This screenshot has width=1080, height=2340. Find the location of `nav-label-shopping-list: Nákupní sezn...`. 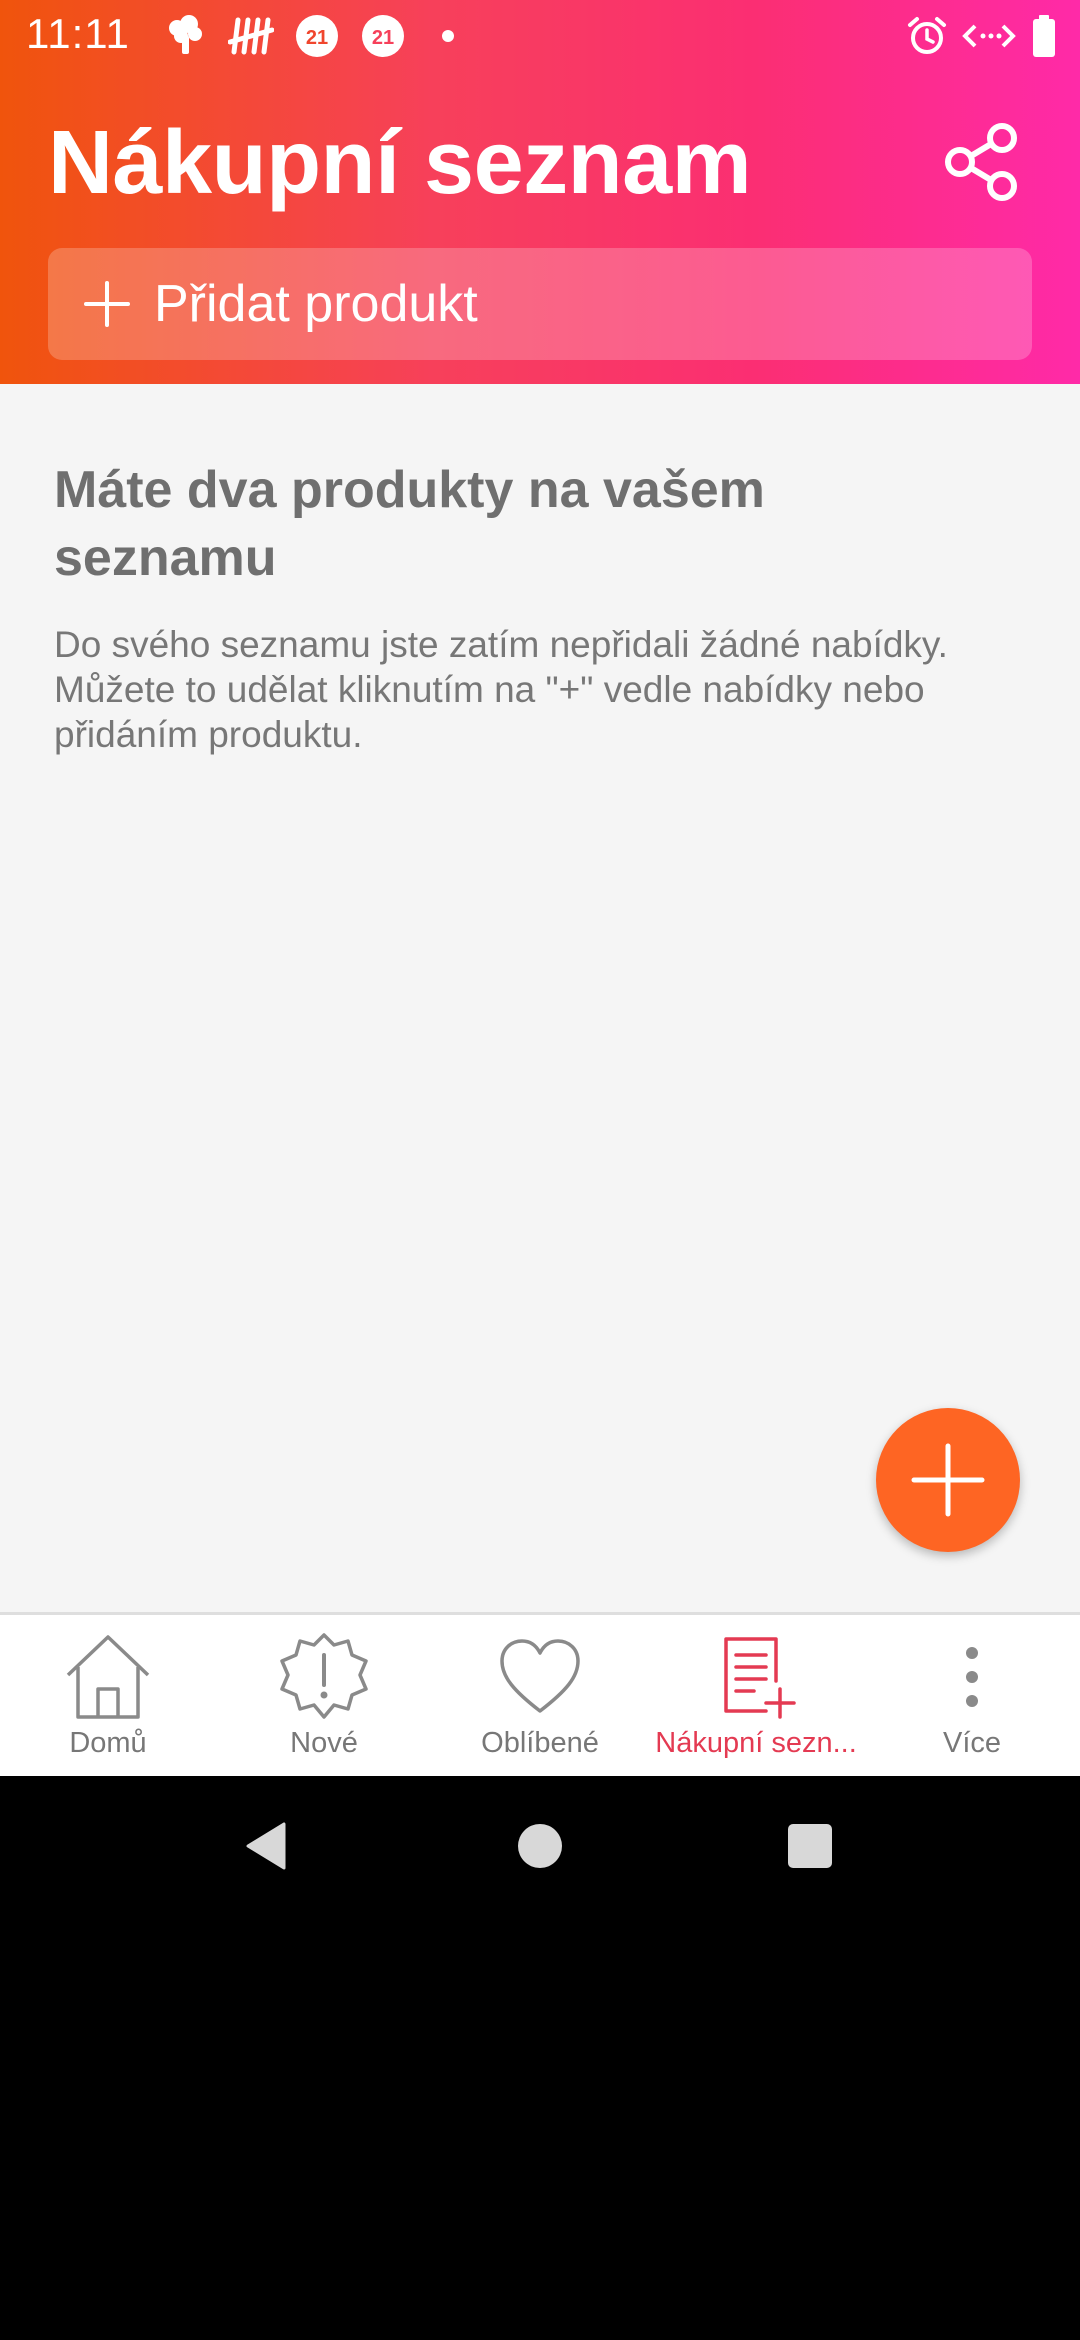

nav-label-shopping-list: Nákupní sezn... is located at coordinates (756, 1743).